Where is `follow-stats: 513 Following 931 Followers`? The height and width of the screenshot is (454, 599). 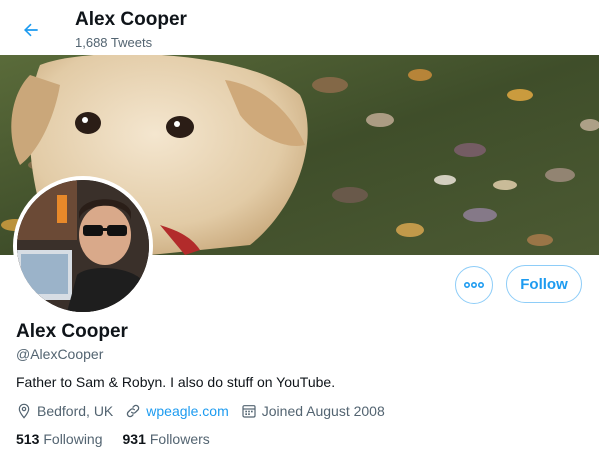
follow-stats: 513 Following 931 Followers is located at coordinates (123, 439).